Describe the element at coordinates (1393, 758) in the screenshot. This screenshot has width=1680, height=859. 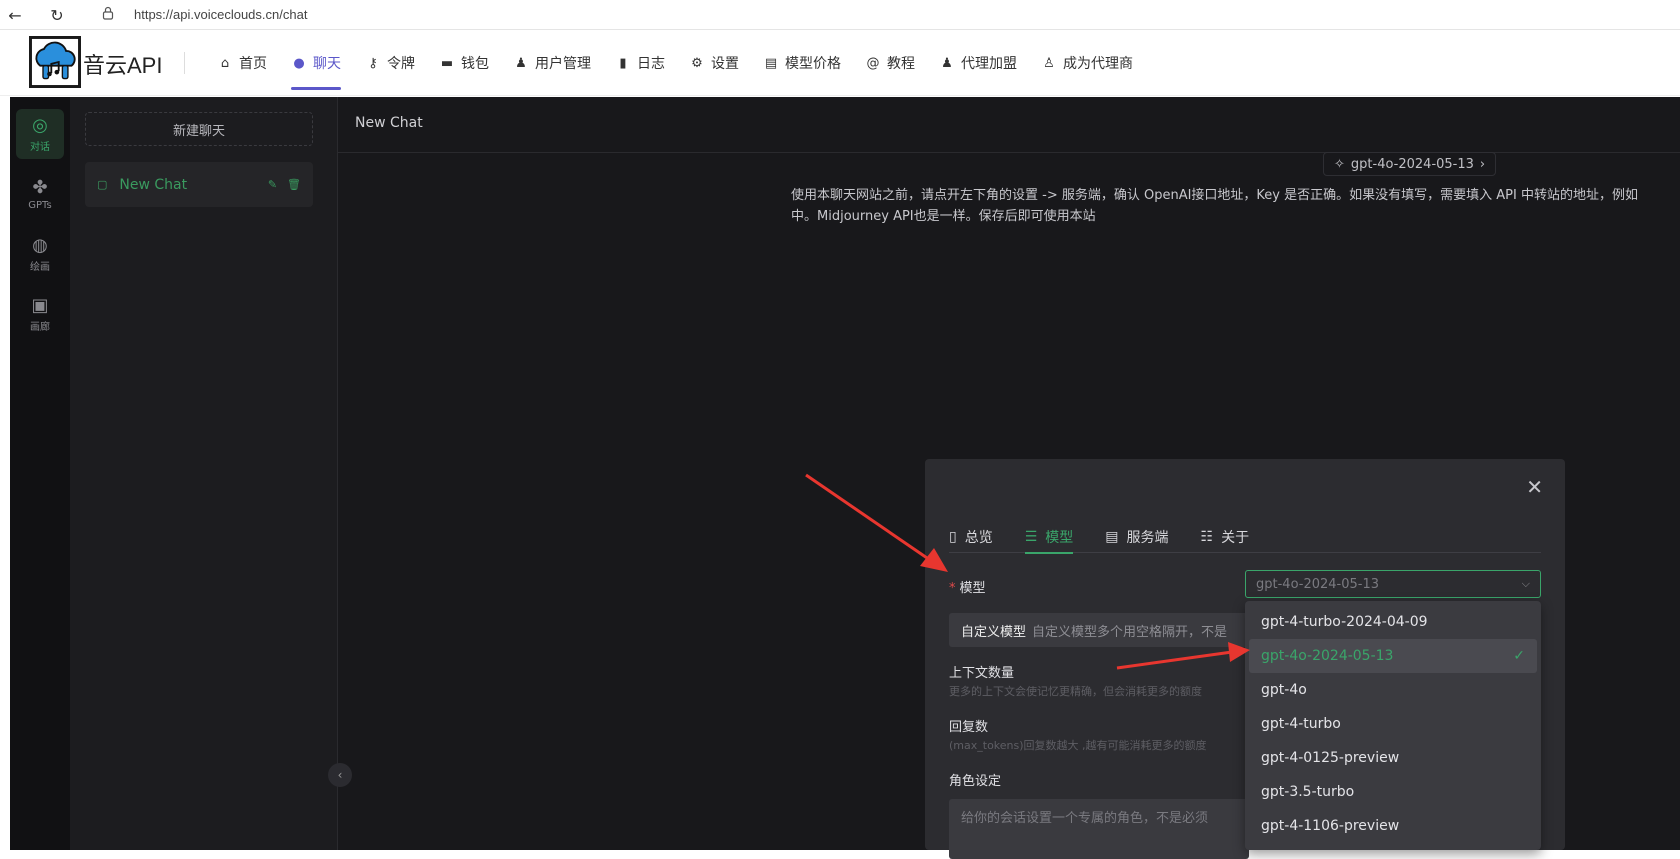
I see `model-option: gpt-4-0125-preview` at that location.